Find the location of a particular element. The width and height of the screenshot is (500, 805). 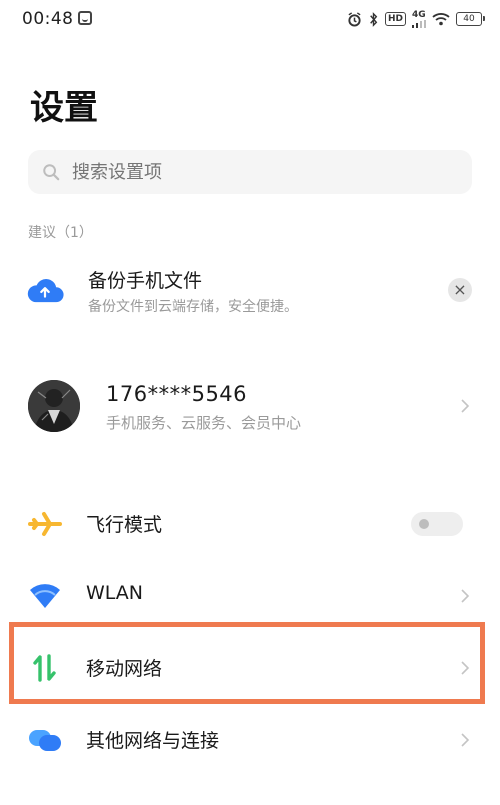

airplane-mode-toggle is located at coordinates (437, 524).